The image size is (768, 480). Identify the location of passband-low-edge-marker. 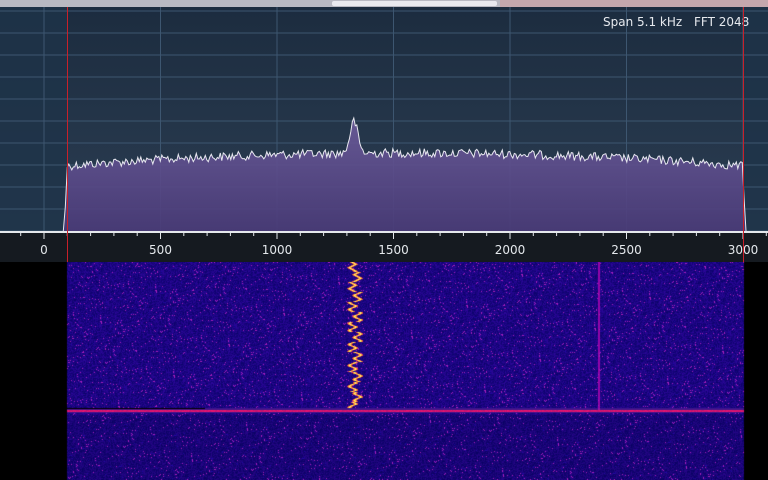
(67, 134).